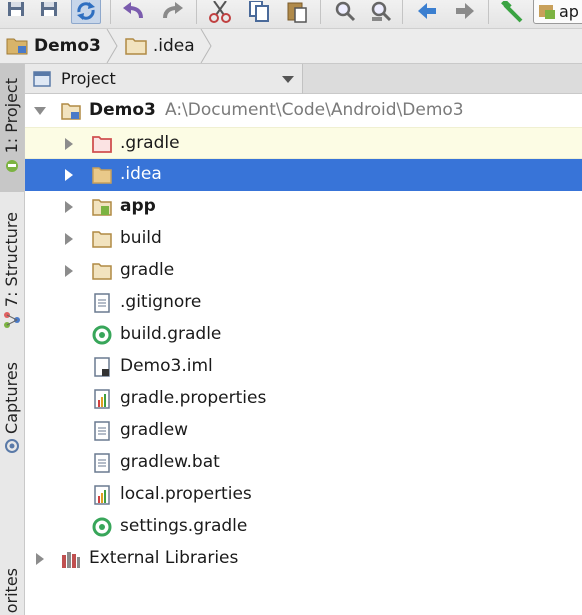 Image resolution: width=582 pixels, height=615 pixels. I want to click on tool-tab-captures: Captures, so click(12, 409).